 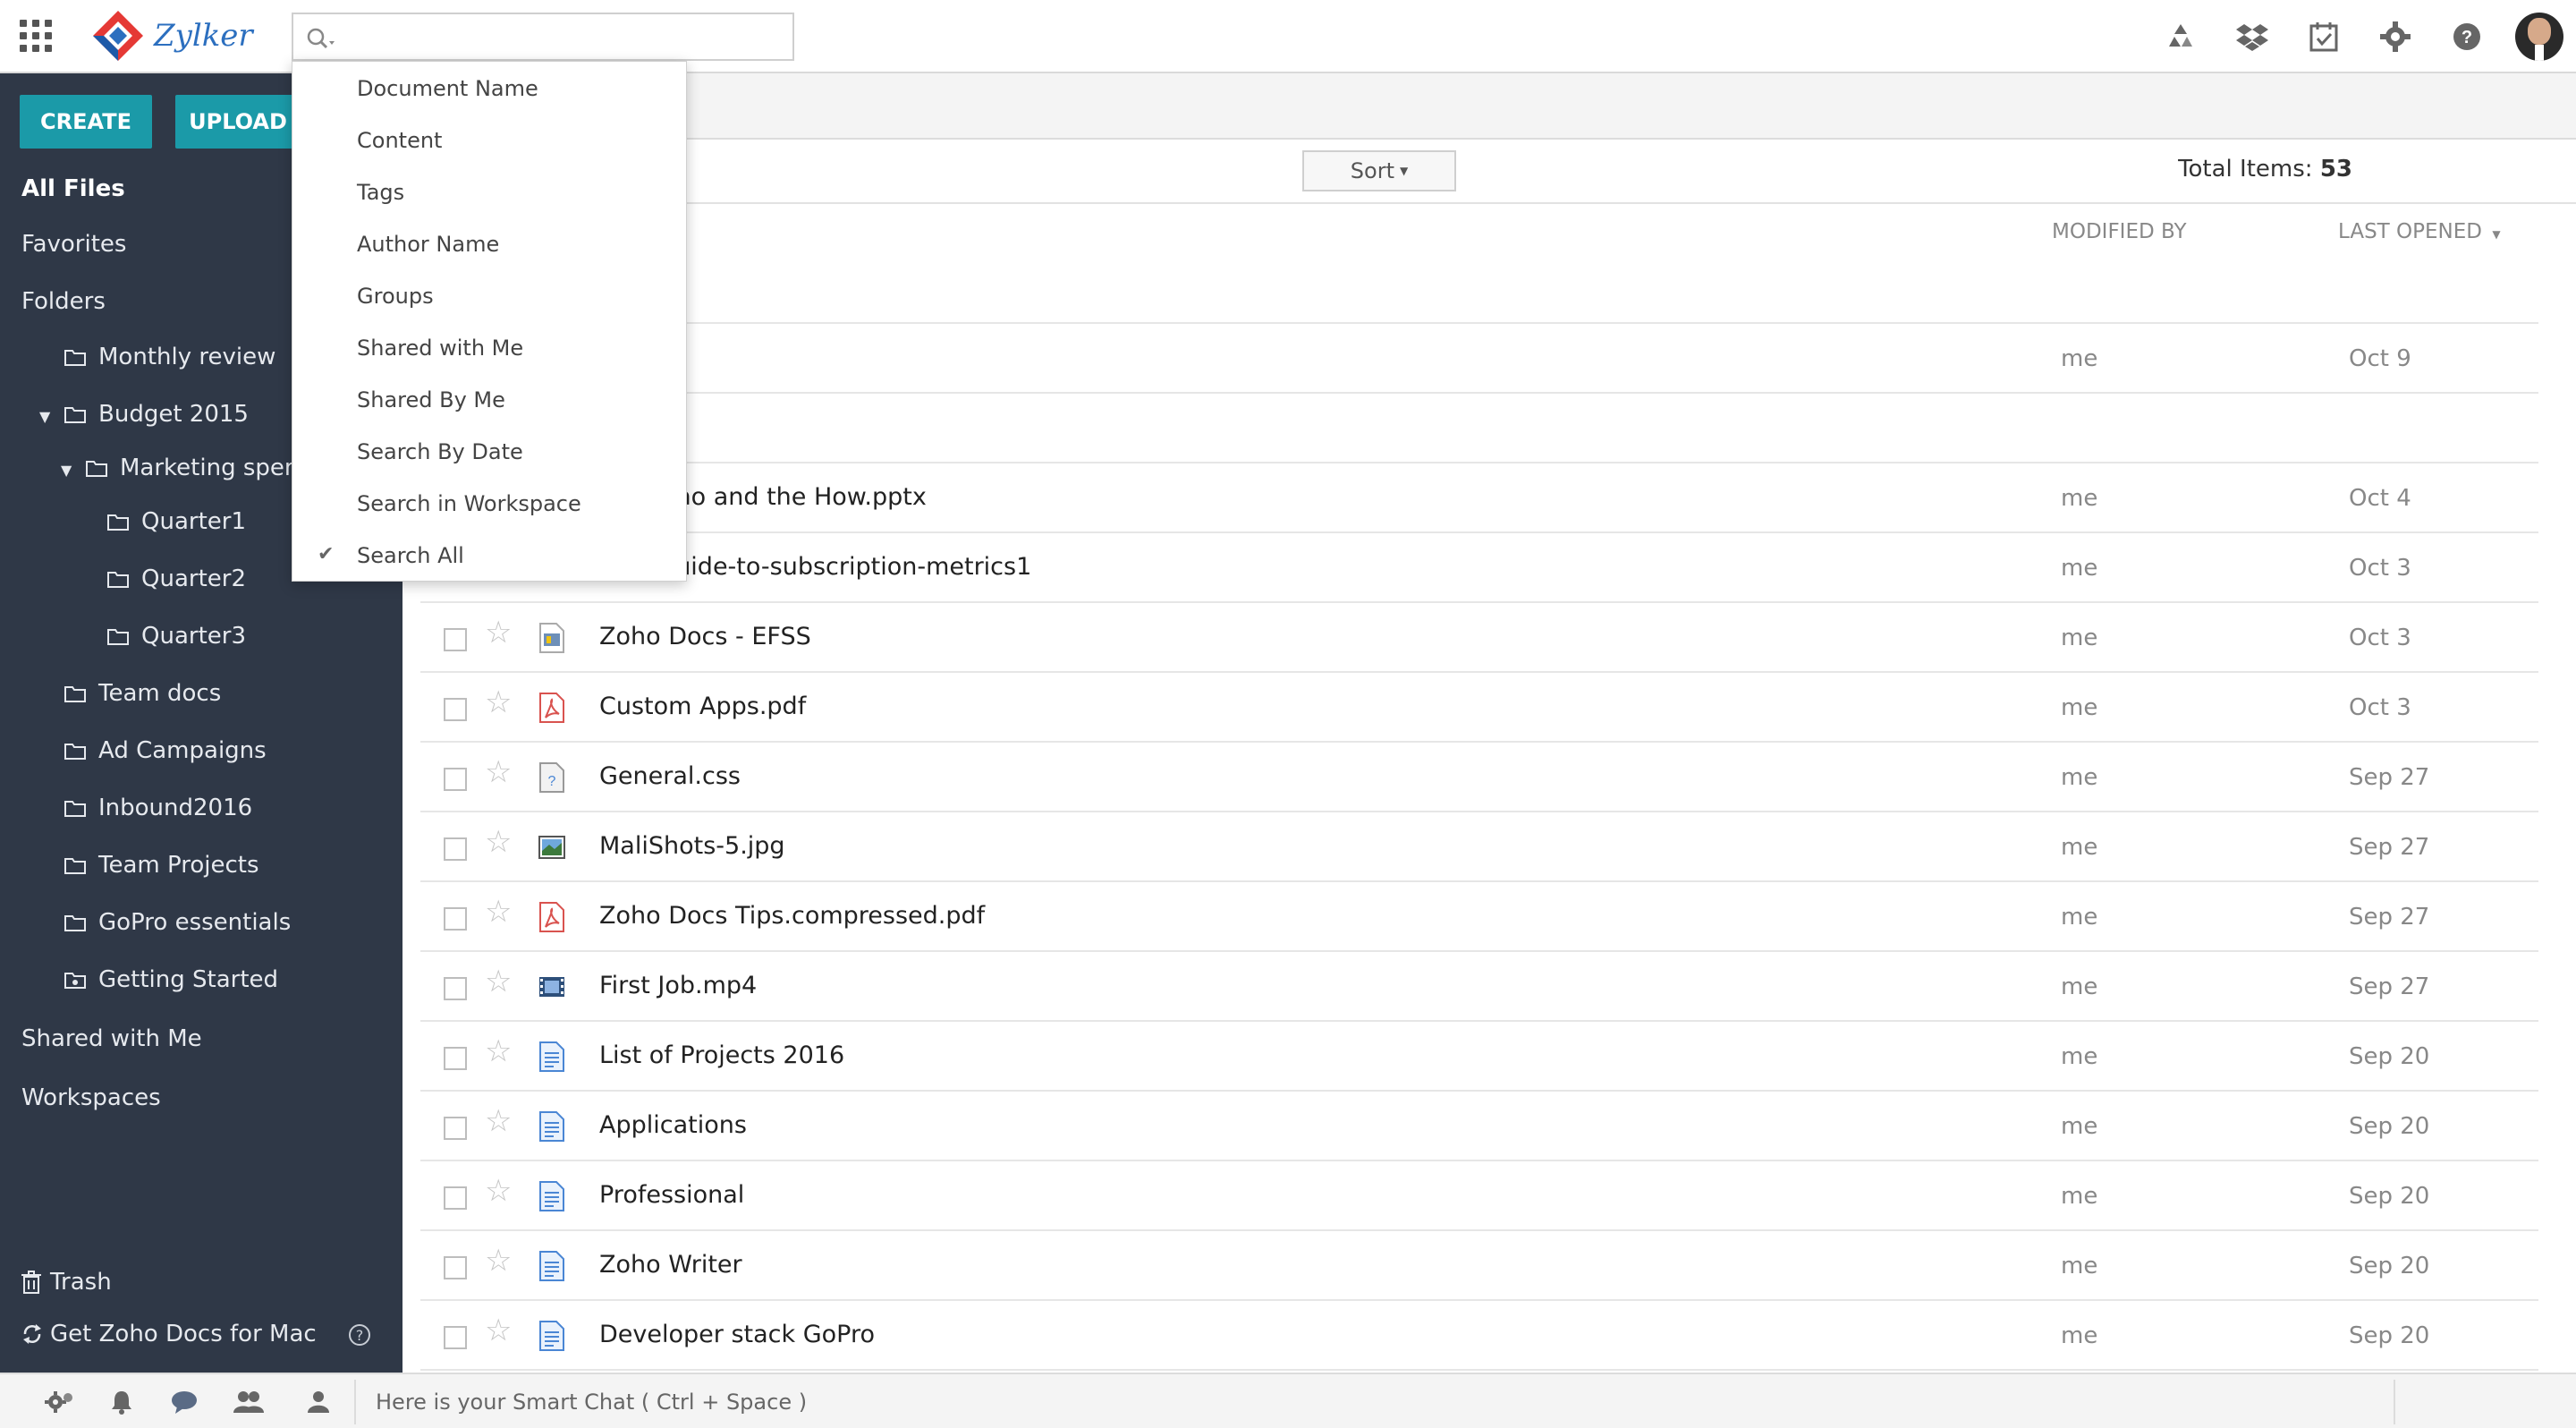 I want to click on file-name: Custom Apps.pdf, so click(x=702, y=706).